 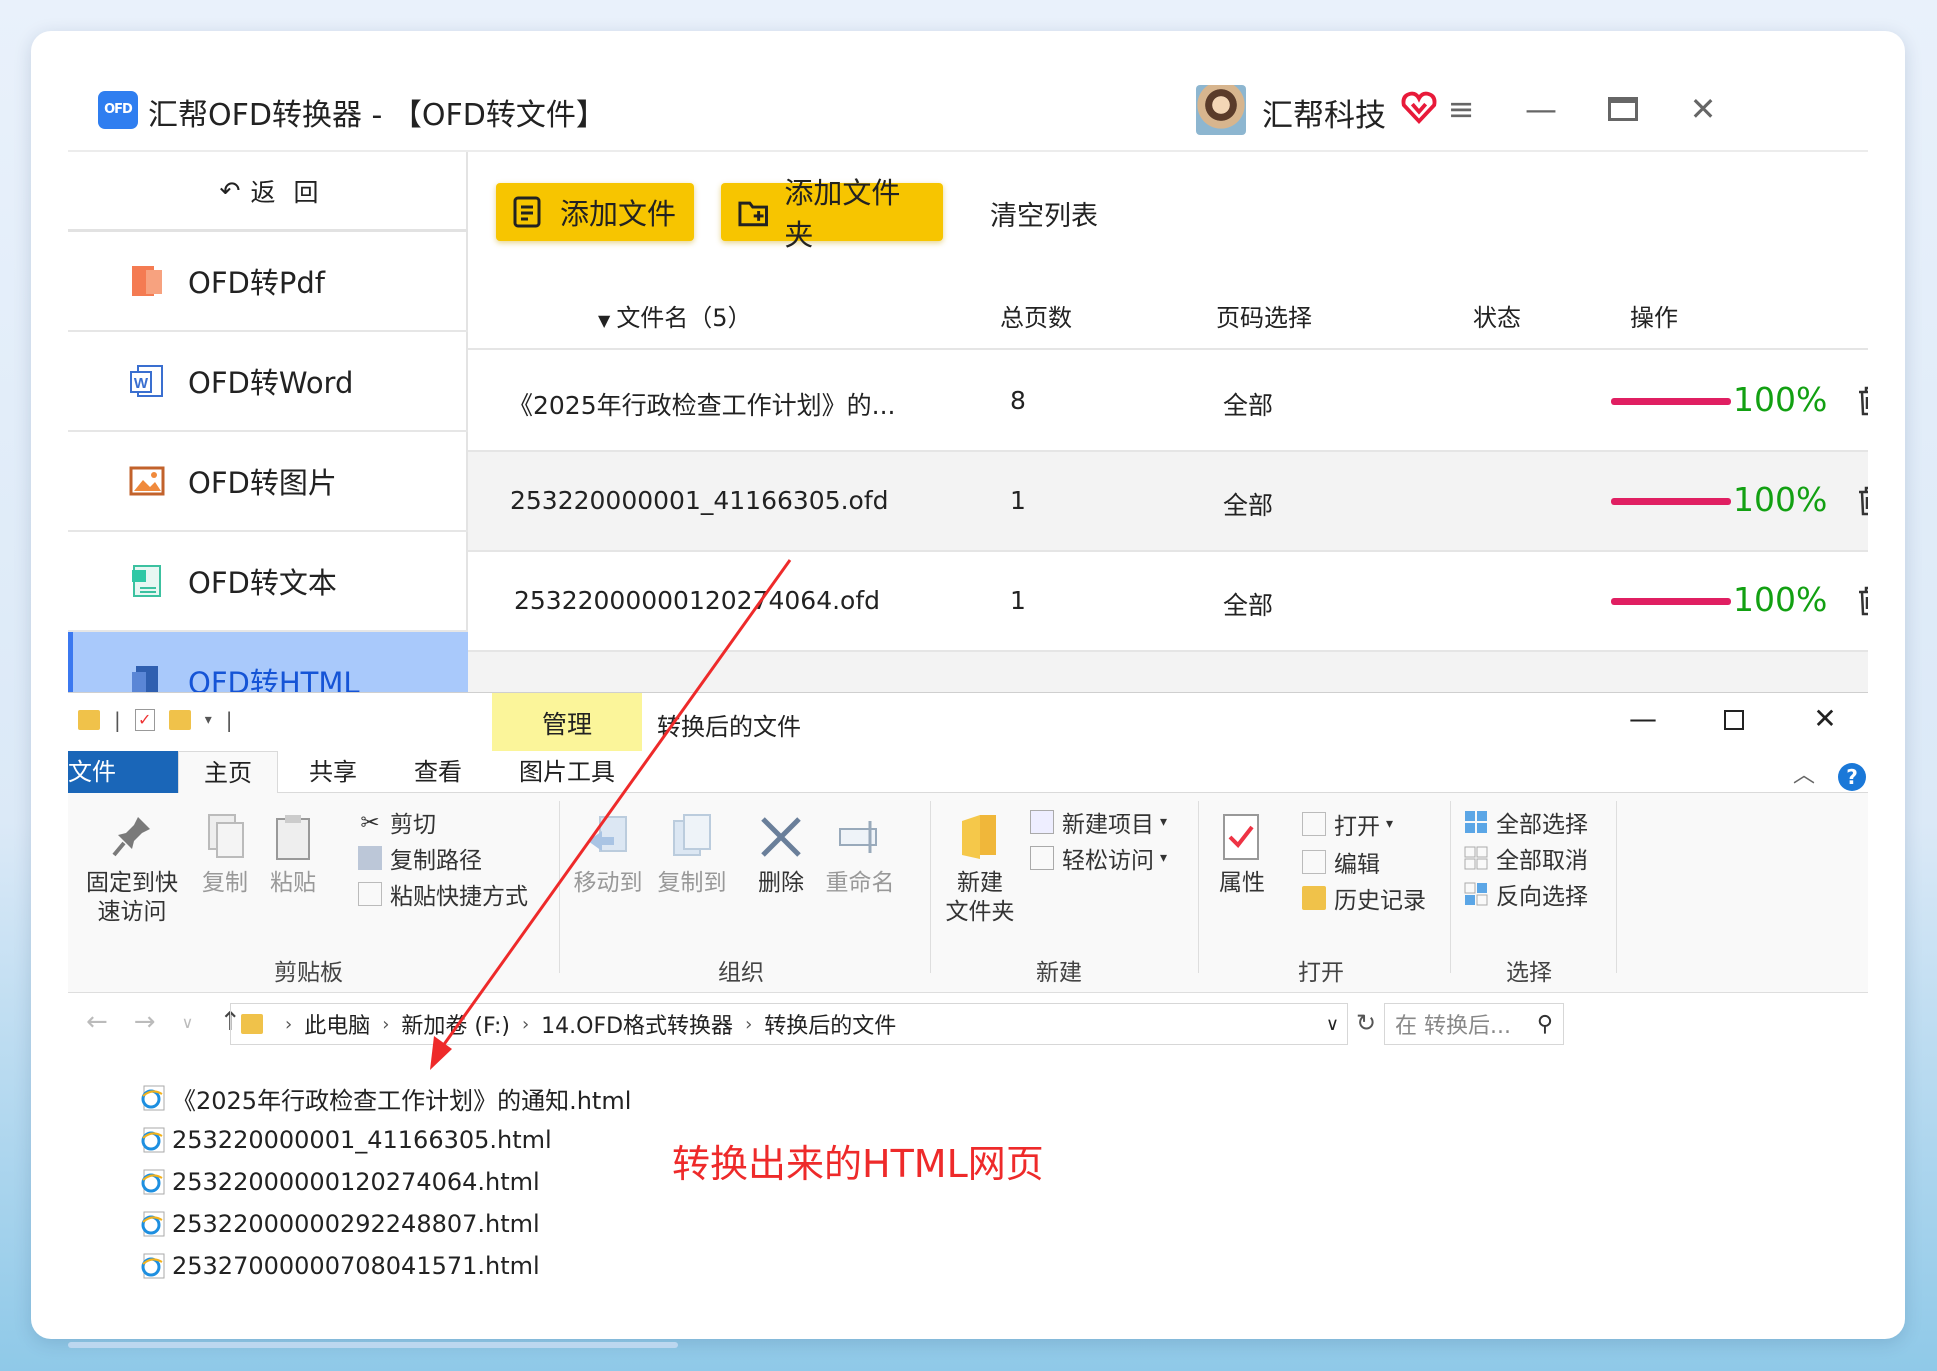 I want to click on add-file-button: 添加文件, so click(x=595, y=212).